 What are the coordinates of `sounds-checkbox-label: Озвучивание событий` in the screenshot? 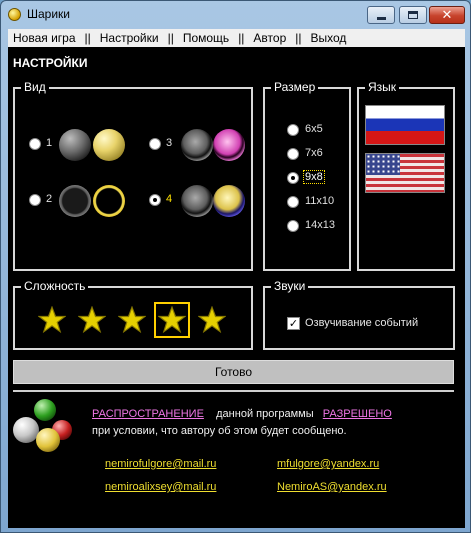 It's located at (362, 323).